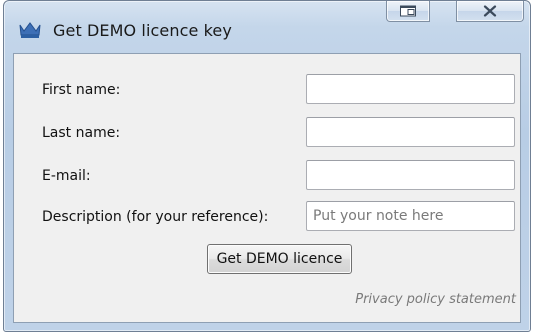 This screenshot has height=336, width=536. I want to click on restore-button, so click(408, 11).